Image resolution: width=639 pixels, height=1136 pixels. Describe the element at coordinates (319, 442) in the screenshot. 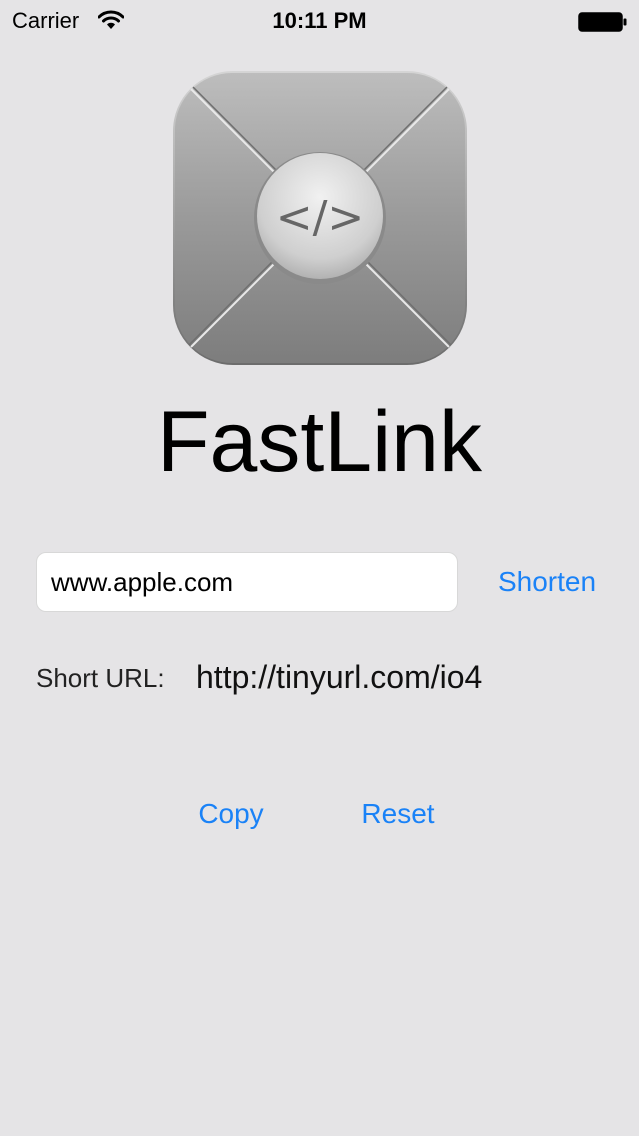

I see `app-title: FastLink` at that location.